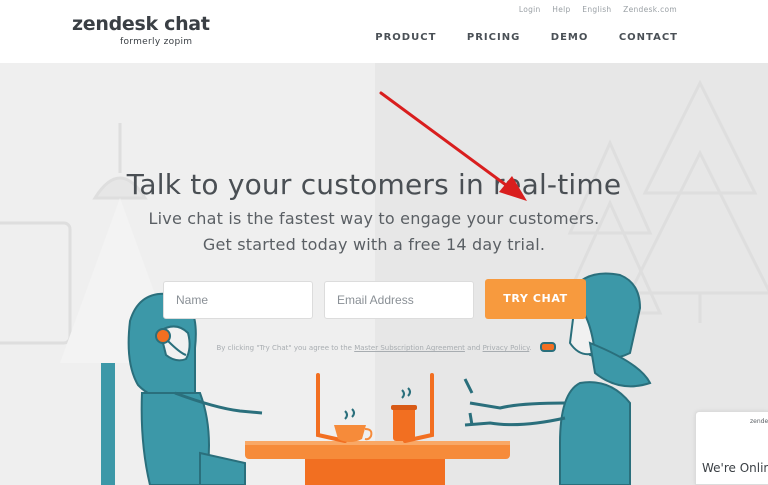 This screenshot has width=768, height=485. Describe the element at coordinates (650, 9) in the screenshot. I see `zendesk-com-link: Zendesk.com` at that location.